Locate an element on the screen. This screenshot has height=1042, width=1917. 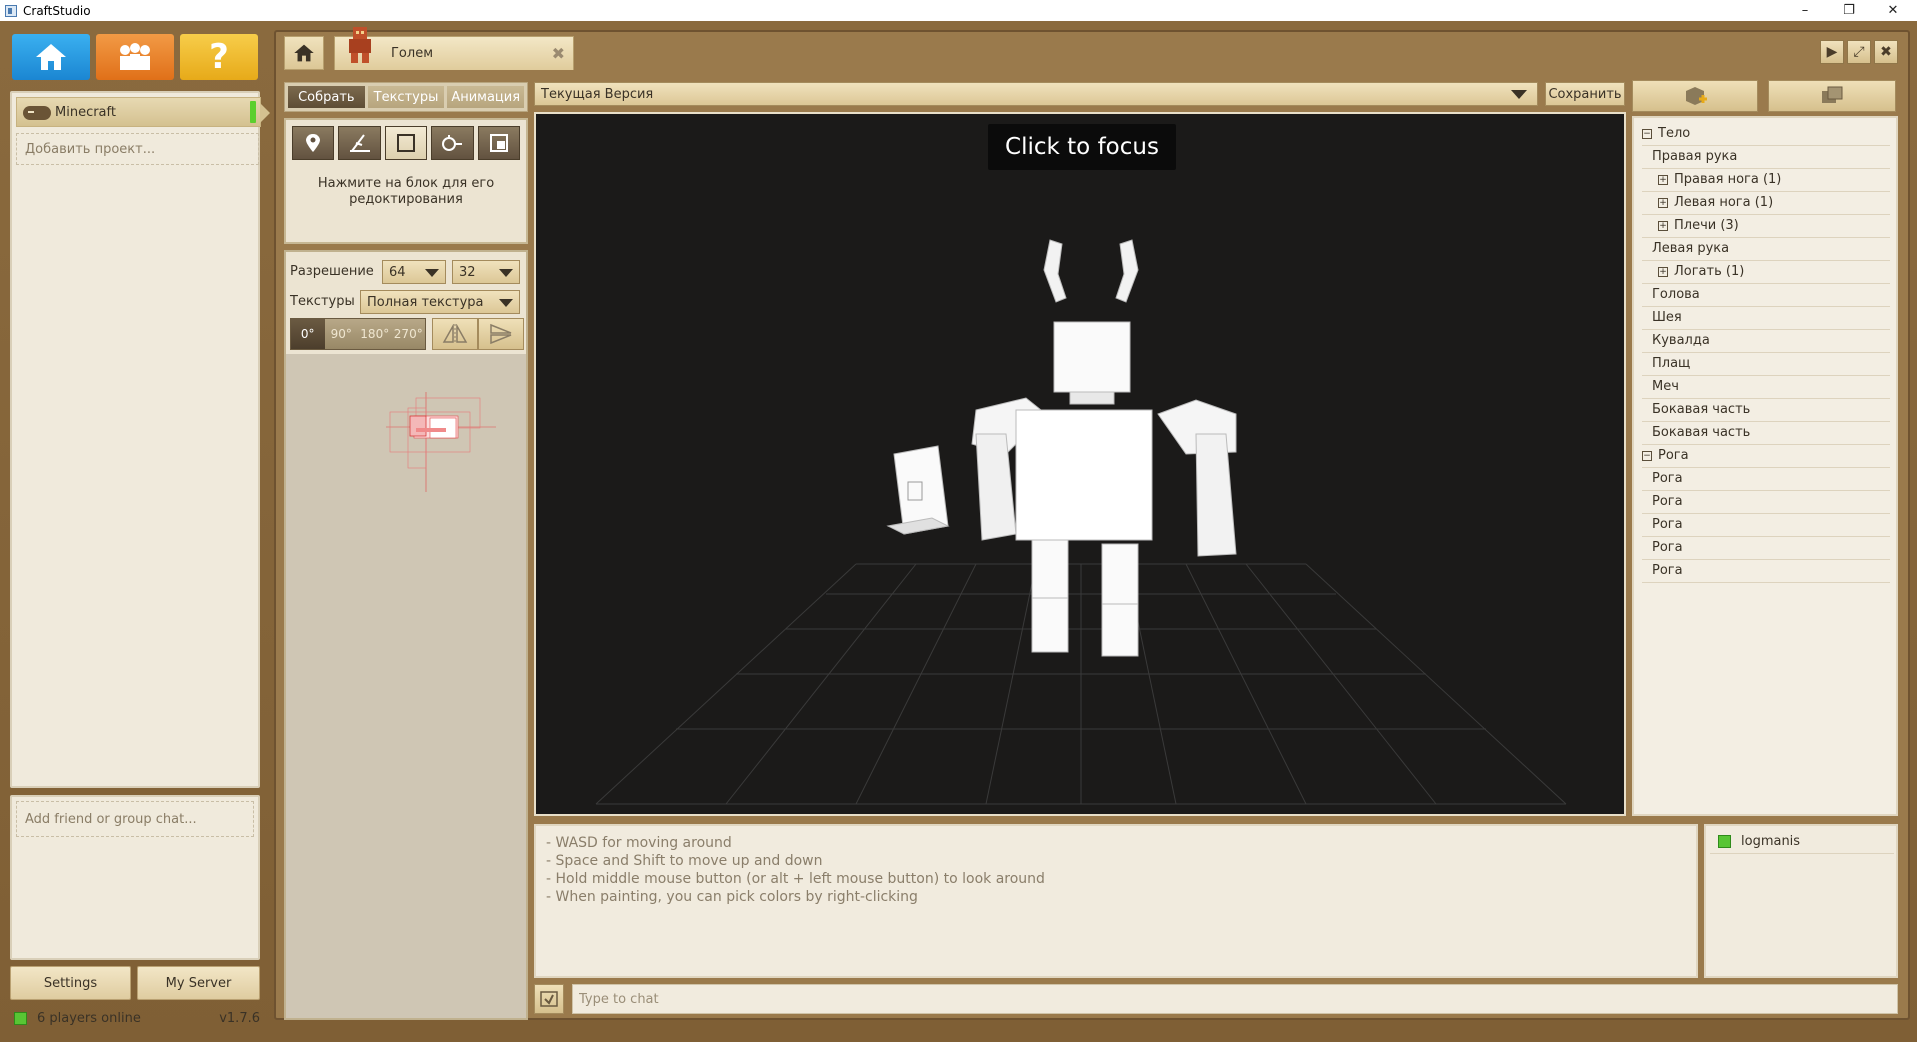
tree-item: + Левая нога (1) is located at coordinates (1766, 203).